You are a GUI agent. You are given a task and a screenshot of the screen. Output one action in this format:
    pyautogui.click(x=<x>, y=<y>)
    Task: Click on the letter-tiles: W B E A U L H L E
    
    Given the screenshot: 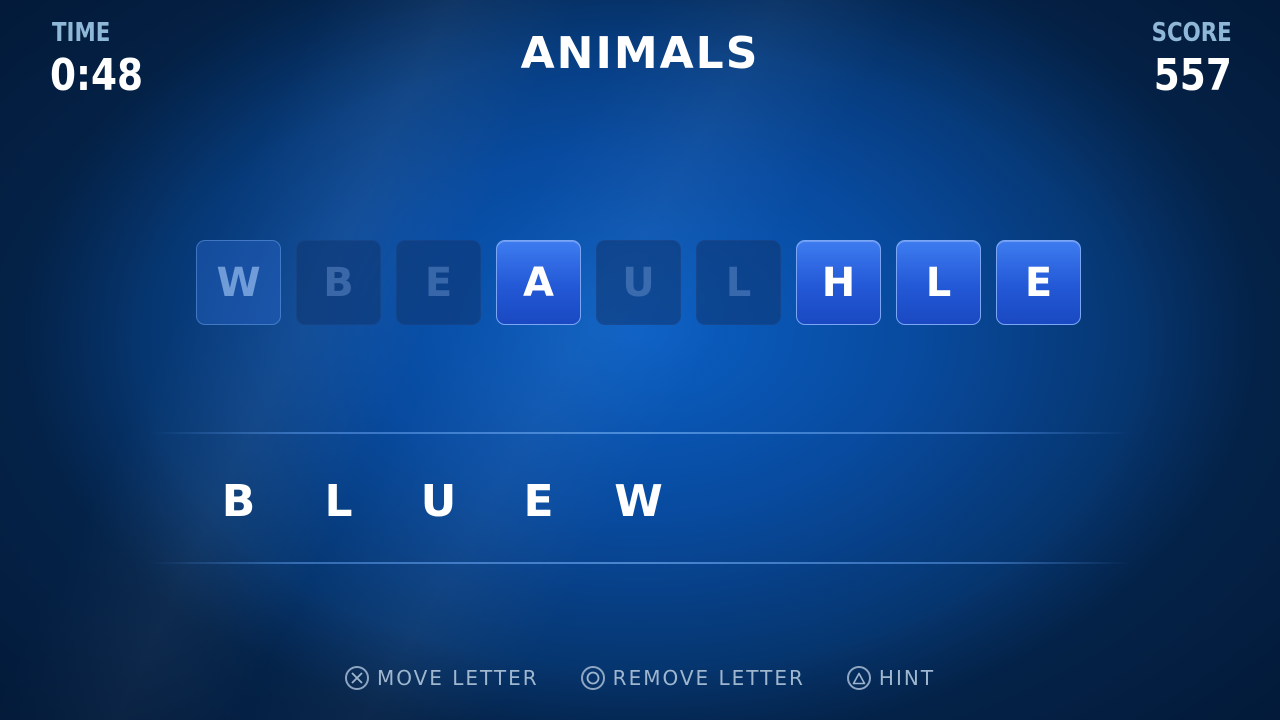 What is the action you would take?
    pyautogui.click(x=638, y=282)
    